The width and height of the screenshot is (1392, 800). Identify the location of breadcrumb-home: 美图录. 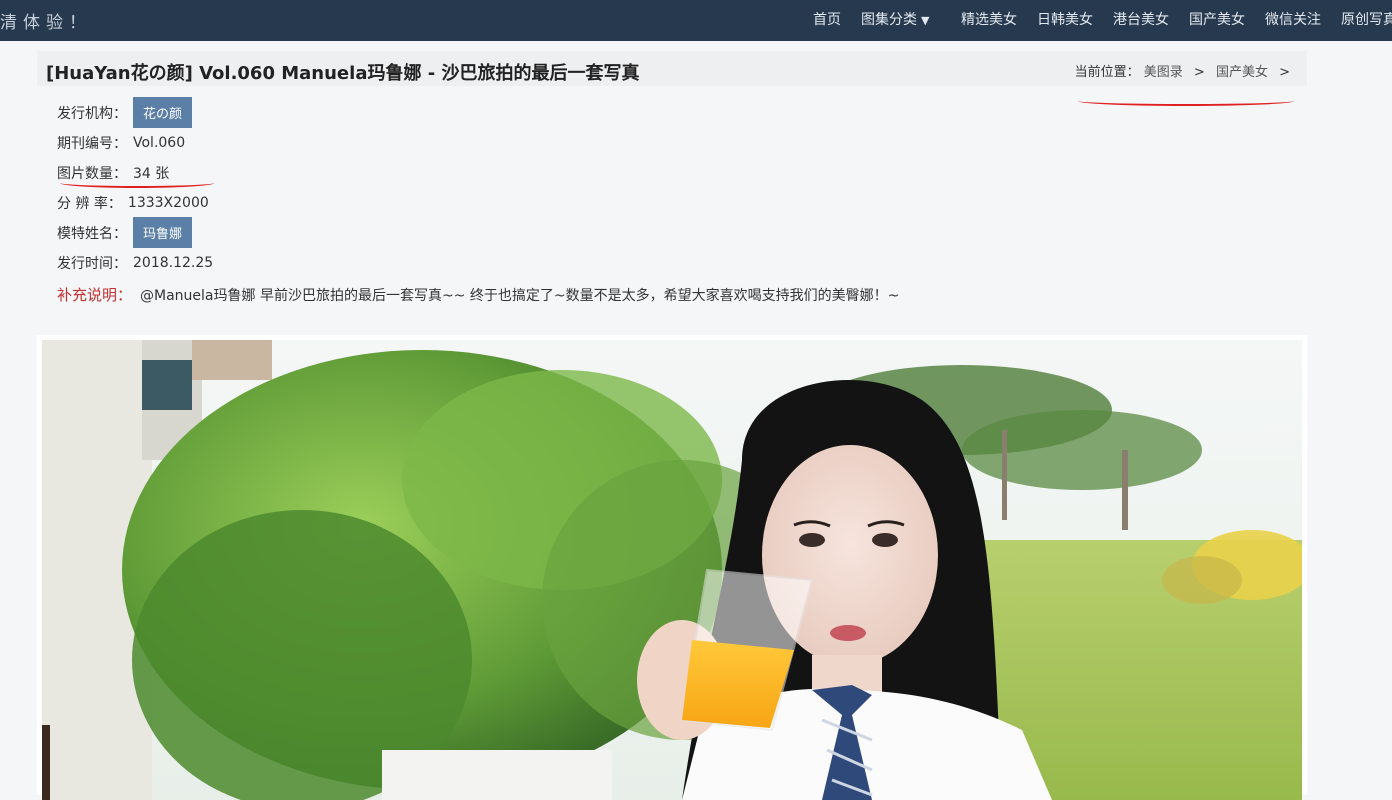
(1163, 72).